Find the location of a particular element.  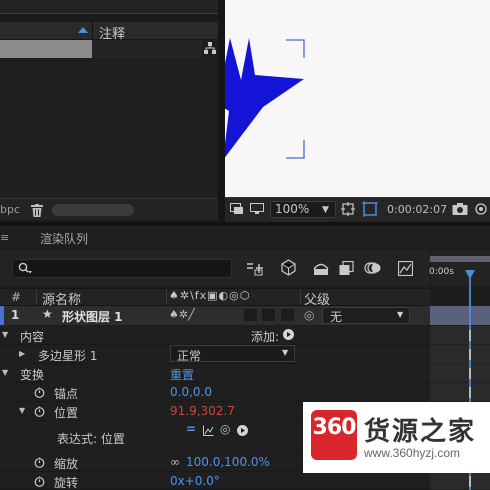

project-panel-strip is located at coordinates (109, 18).